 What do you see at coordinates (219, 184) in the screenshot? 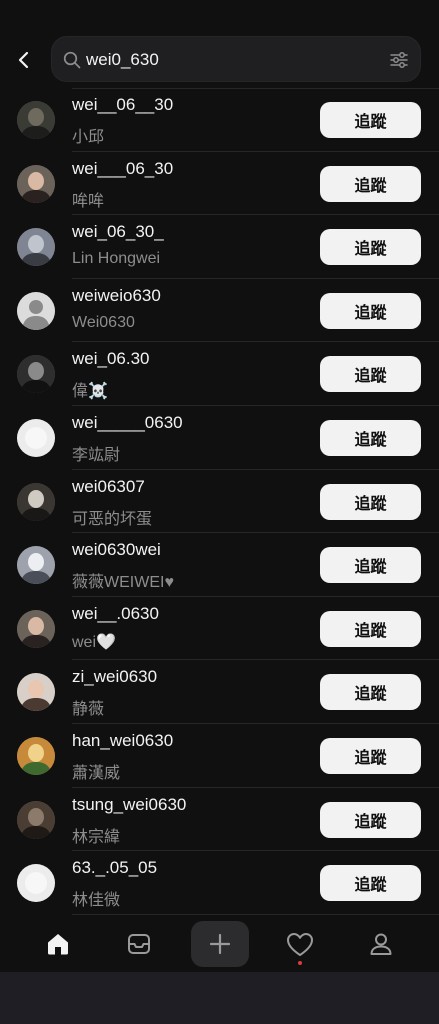
I see `result-row: wei___06_30 哞哞 追蹤` at bounding box center [219, 184].